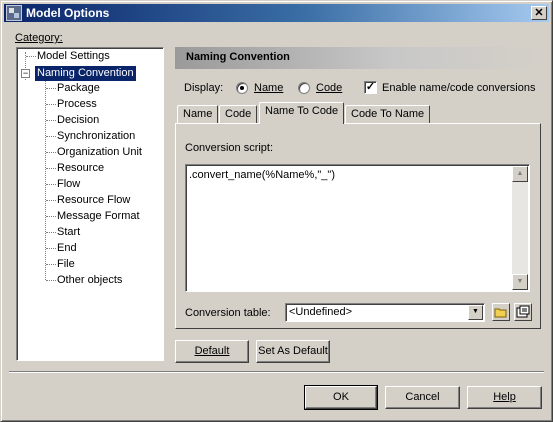 The image size is (553, 422). I want to click on conversion-table-value: <Undefined>, so click(320, 312).